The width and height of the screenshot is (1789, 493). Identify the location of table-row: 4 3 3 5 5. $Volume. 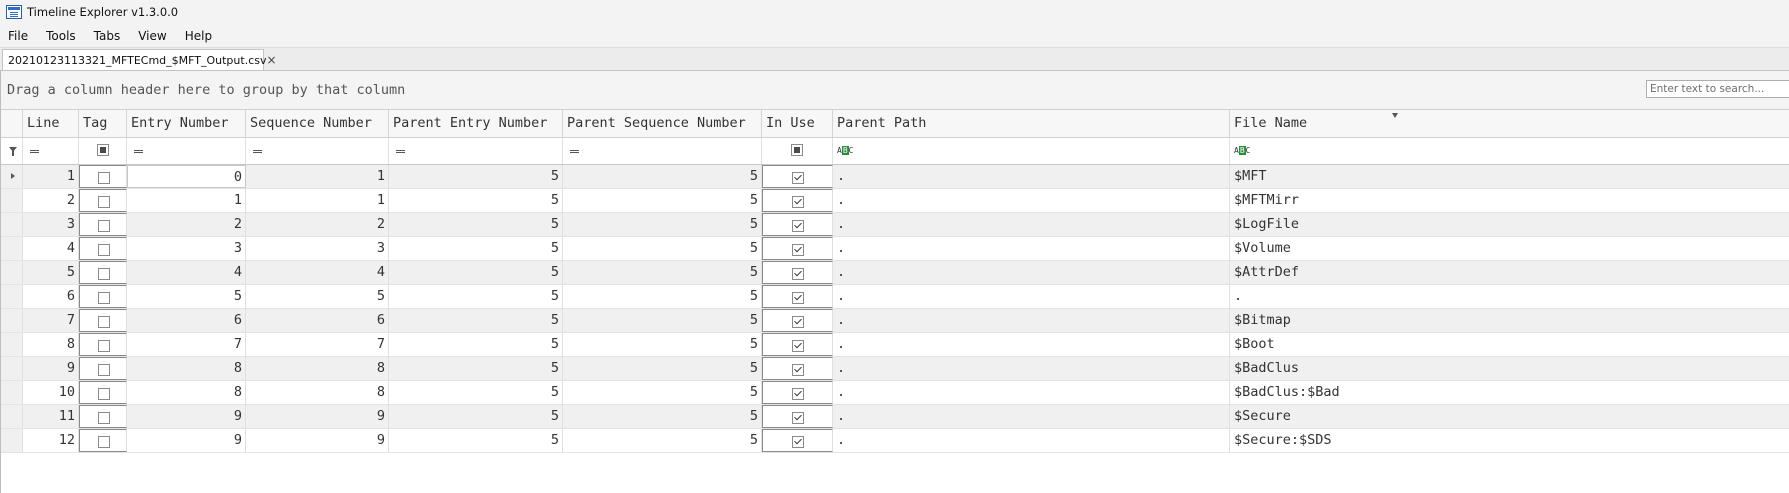
(895, 249).